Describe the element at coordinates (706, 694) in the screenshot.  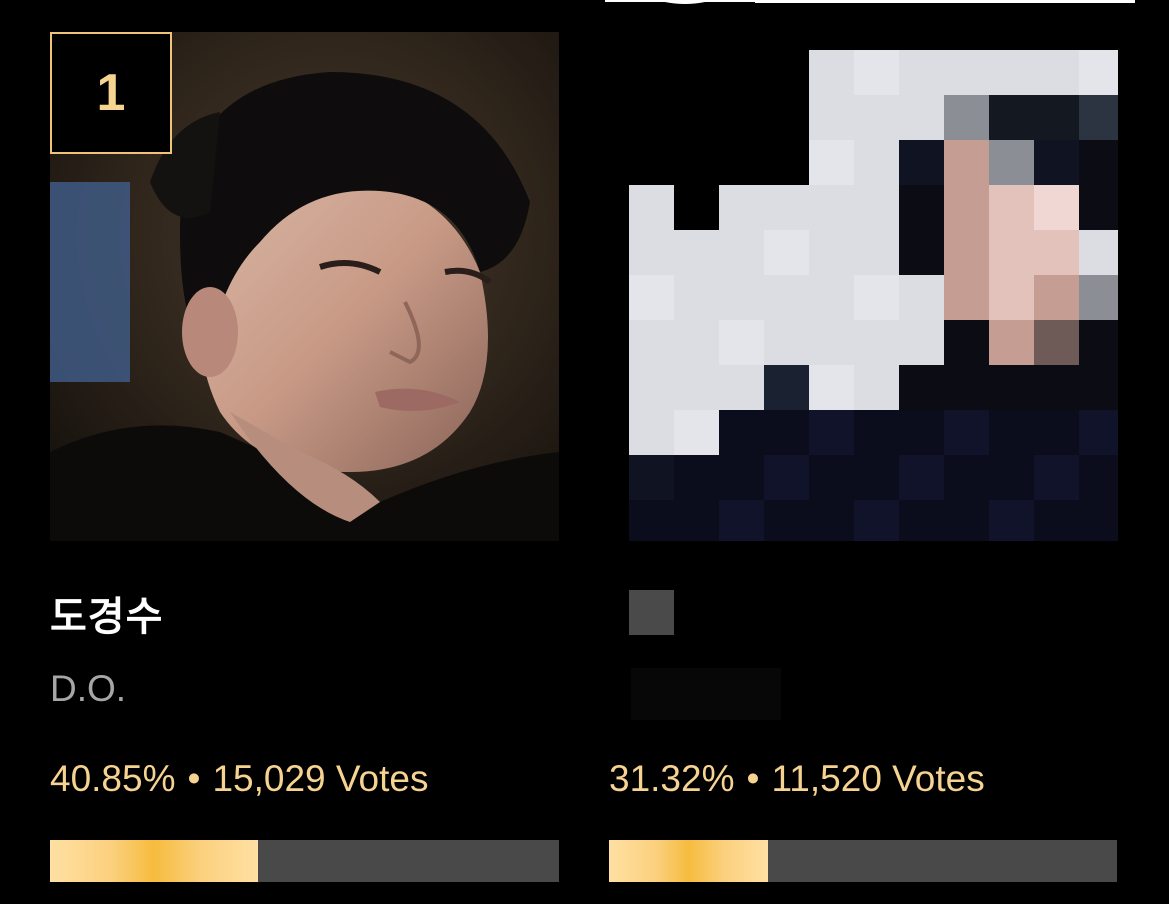
I see `redacted-subname-block` at that location.